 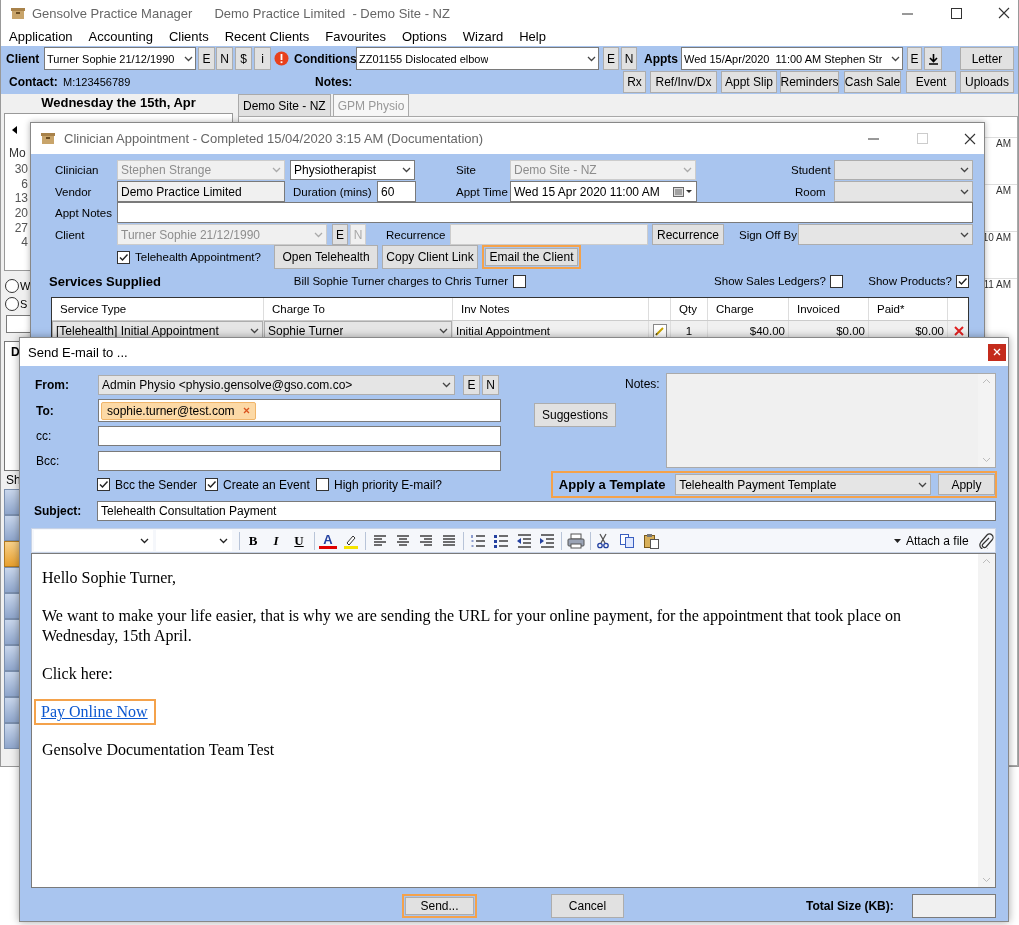 What do you see at coordinates (531, 257) in the screenshot?
I see `action-button: Email the Client` at bounding box center [531, 257].